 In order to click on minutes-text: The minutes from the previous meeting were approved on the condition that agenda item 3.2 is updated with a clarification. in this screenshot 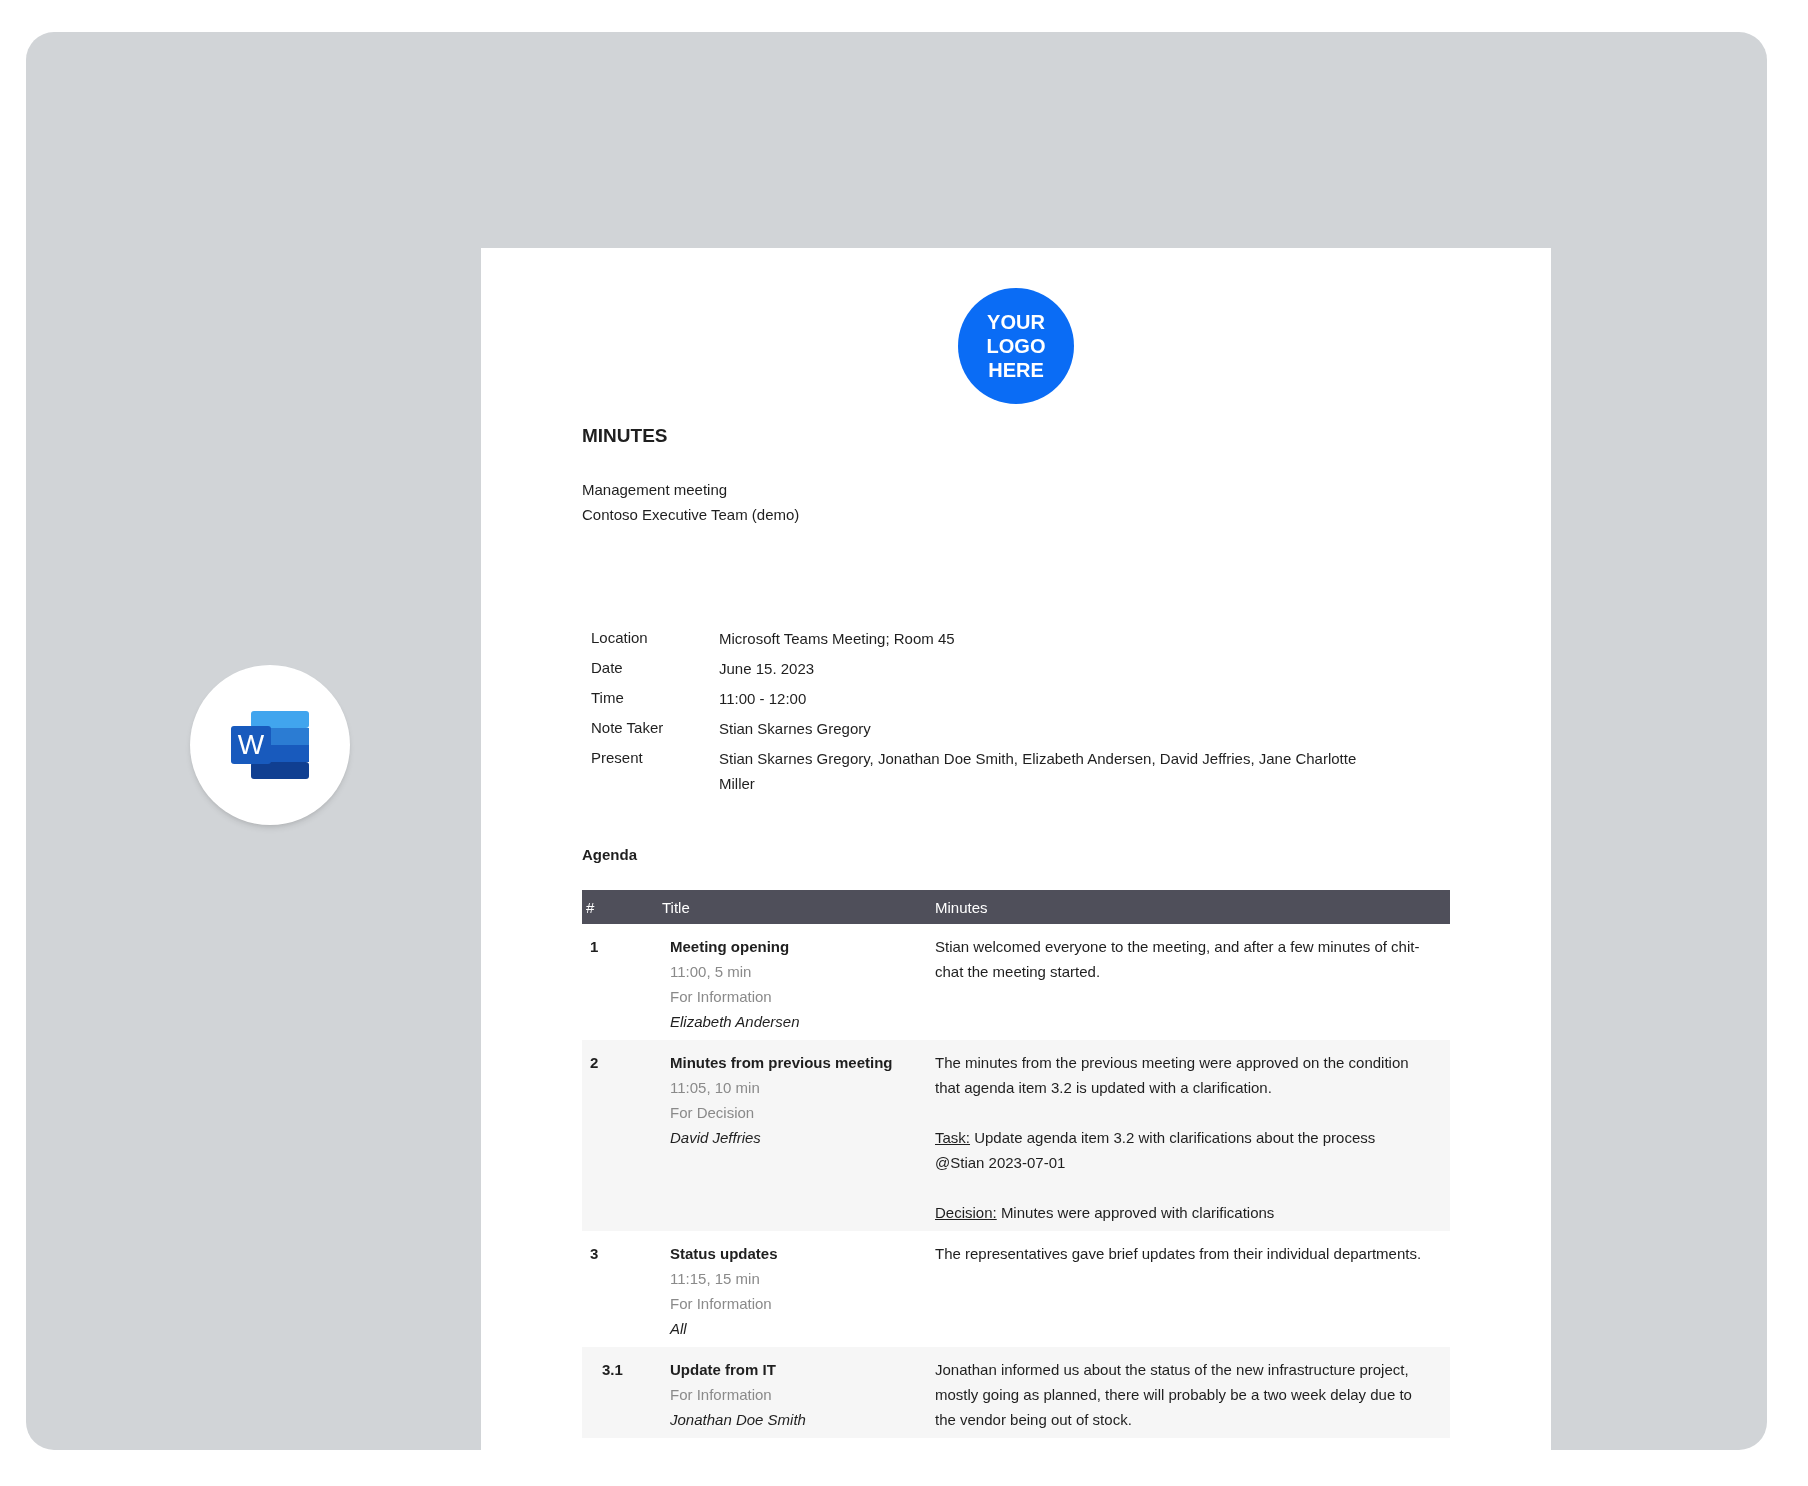, I will do `click(1172, 1075)`.